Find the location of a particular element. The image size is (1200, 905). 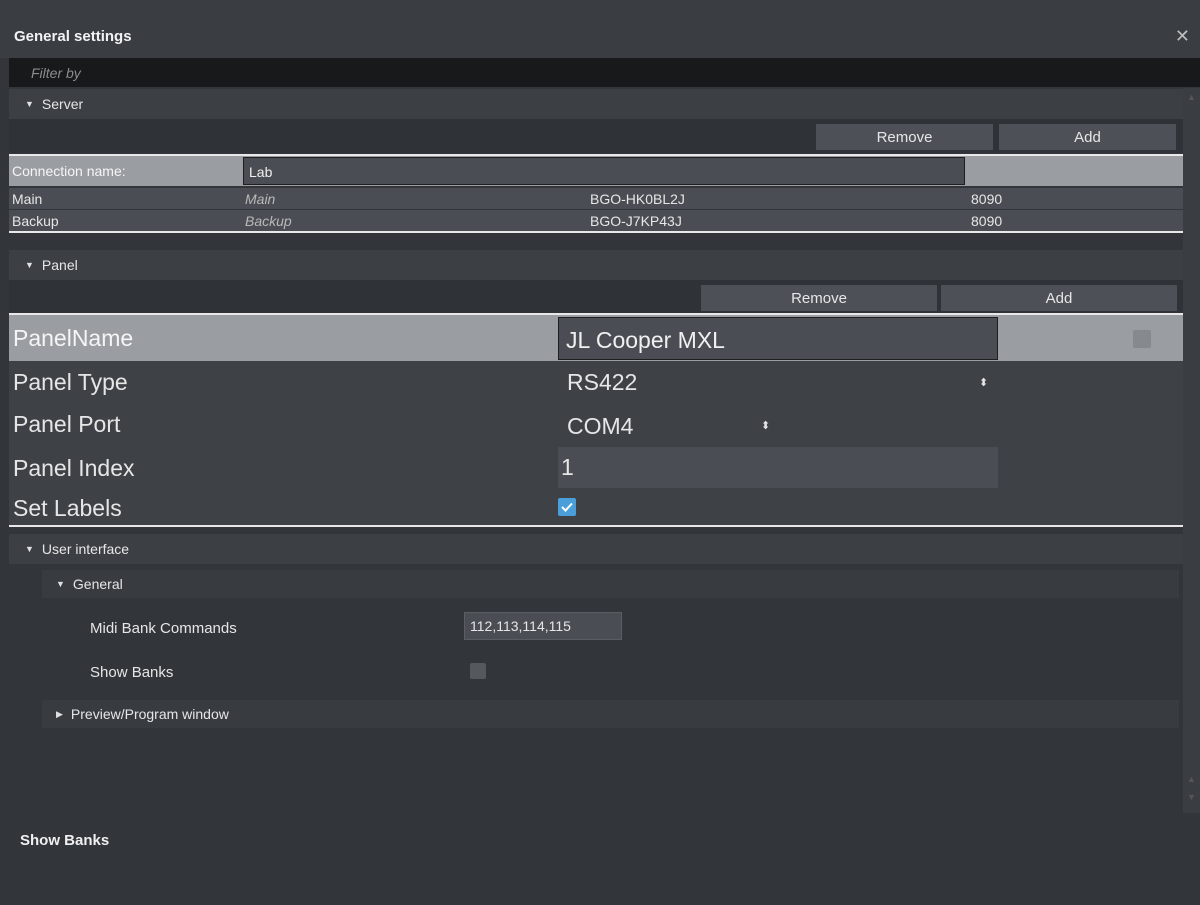

left-gutter is located at coordinates (4, 481).